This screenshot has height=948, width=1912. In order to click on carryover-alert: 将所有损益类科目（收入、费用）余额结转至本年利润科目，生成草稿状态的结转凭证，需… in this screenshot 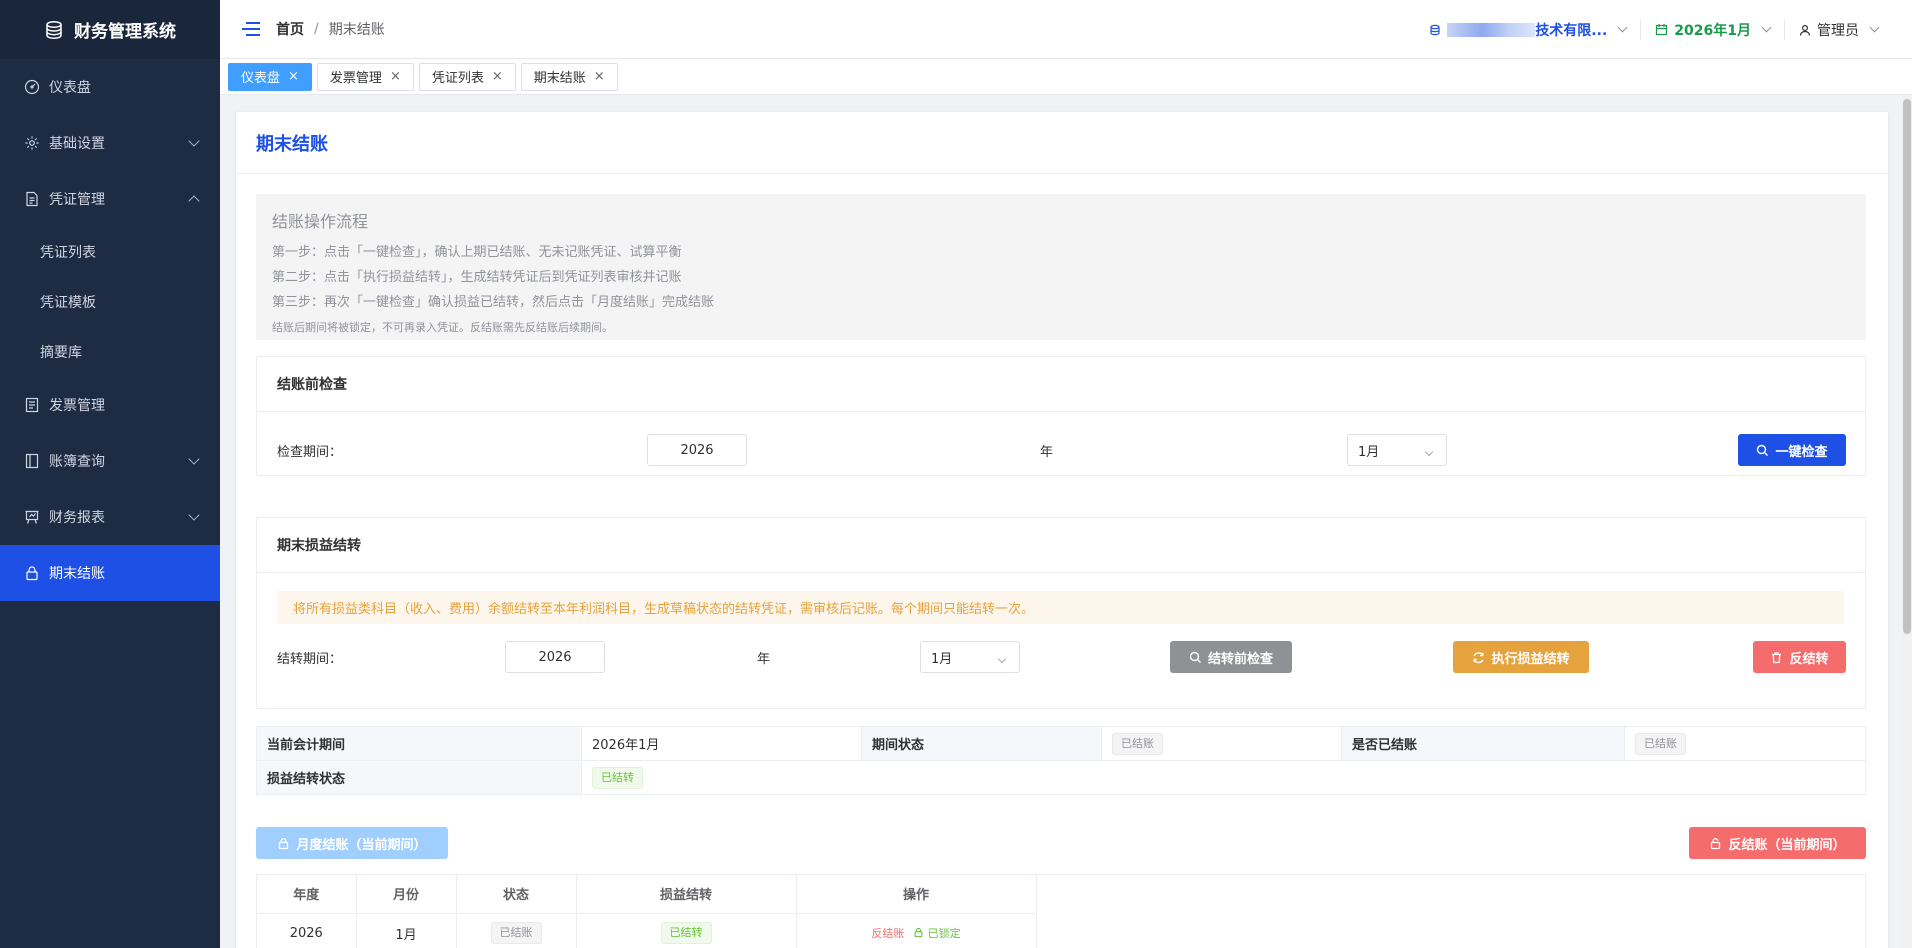, I will do `click(1060, 607)`.